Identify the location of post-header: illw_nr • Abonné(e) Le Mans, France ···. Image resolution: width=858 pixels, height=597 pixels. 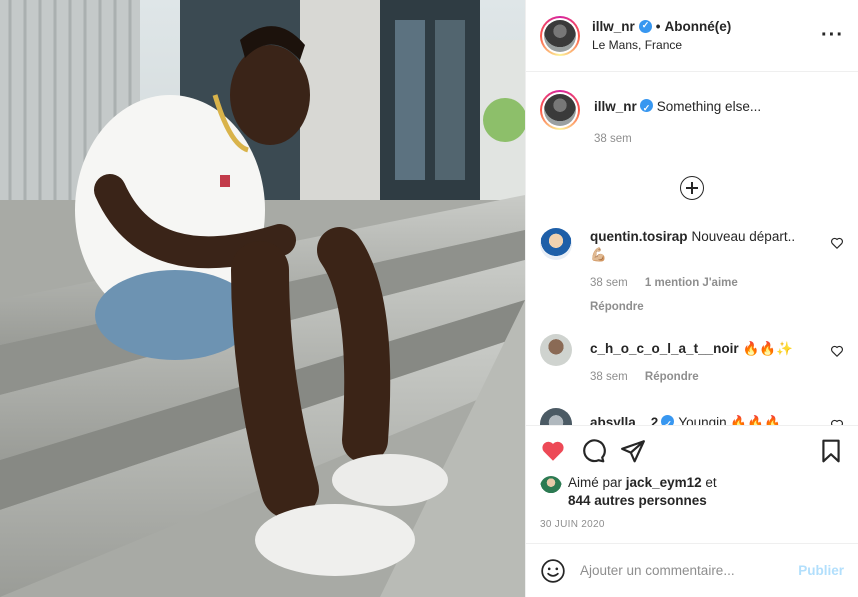
(692, 36).